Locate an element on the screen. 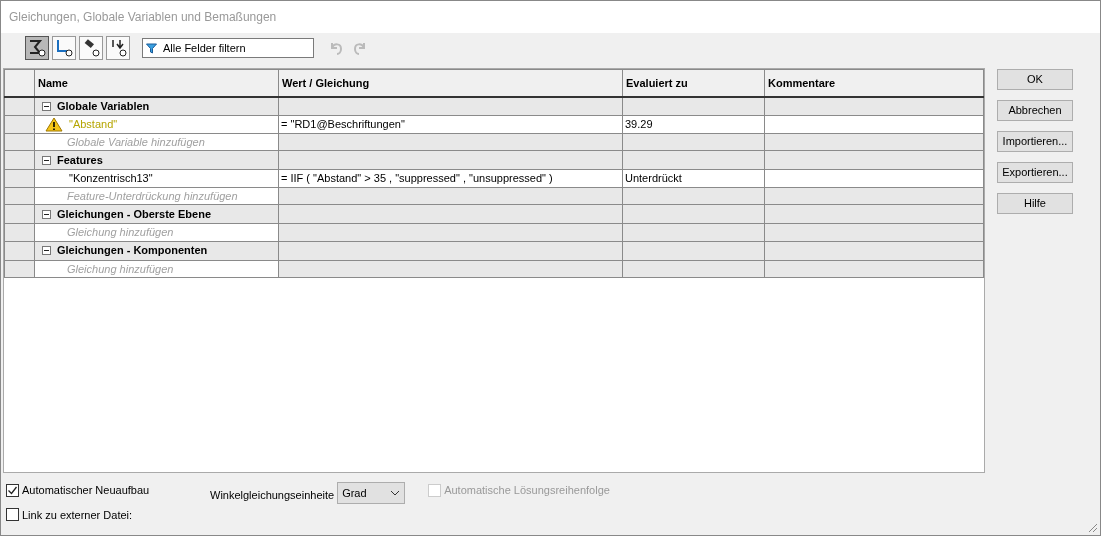 The image size is (1101, 536). checkbox-label: Link zu externer Datei: is located at coordinates (77, 515).